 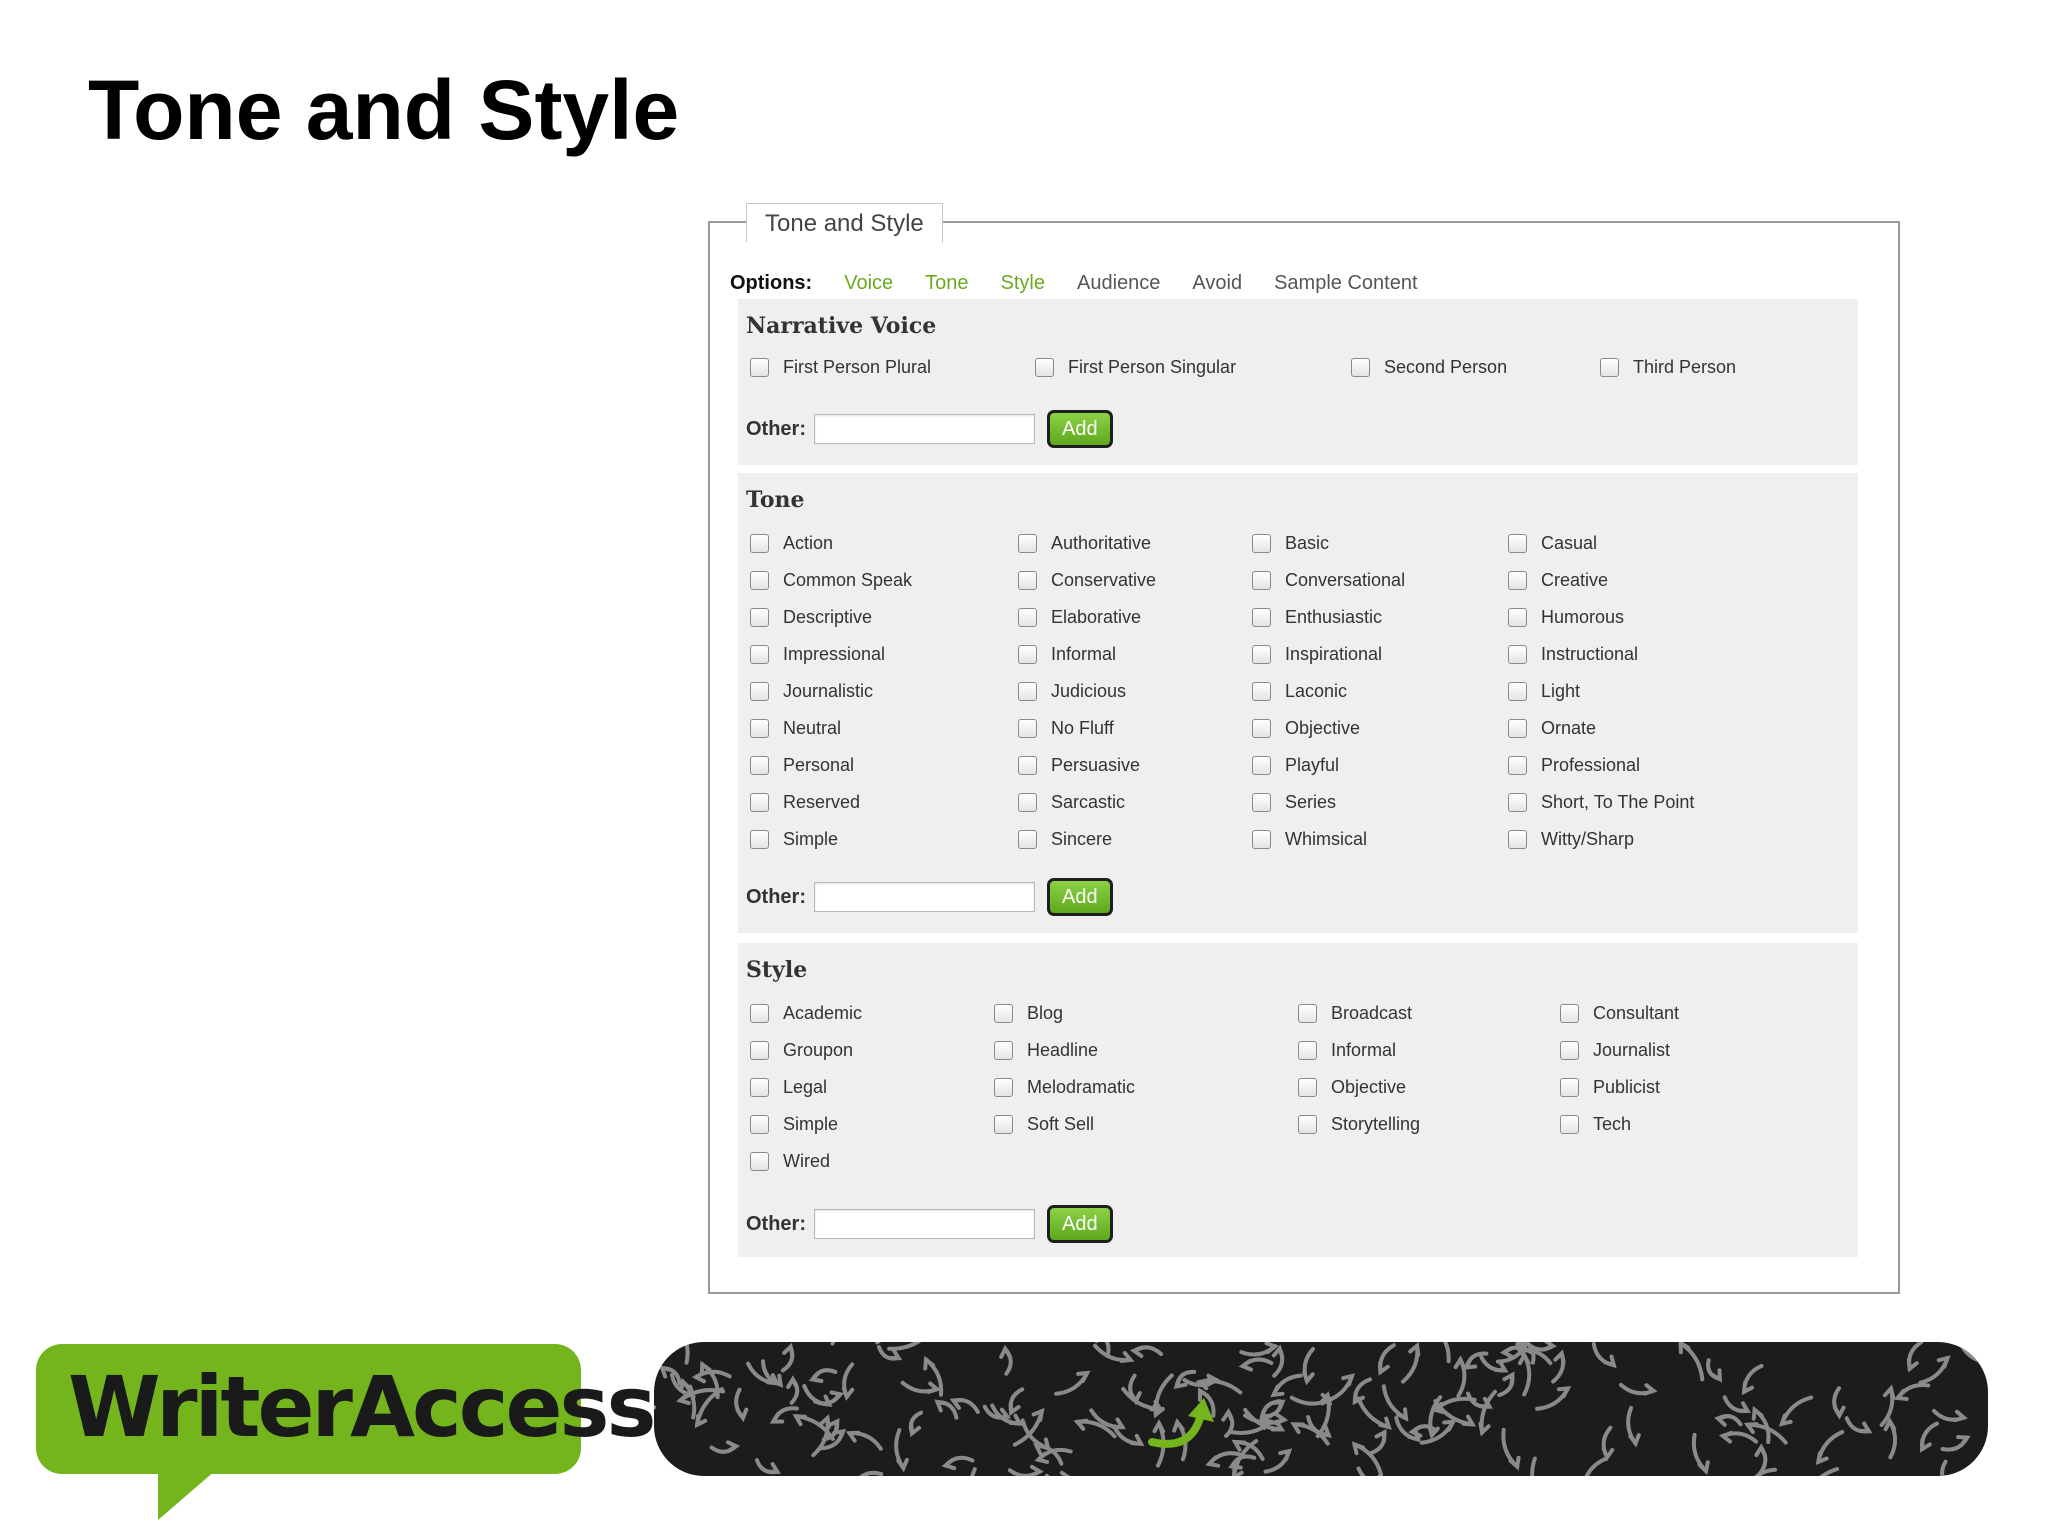 What do you see at coordinates (1359, 1124) in the screenshot?
I see `style-option-storytelling: Storytelling` at bounding box center [1359, 1124].